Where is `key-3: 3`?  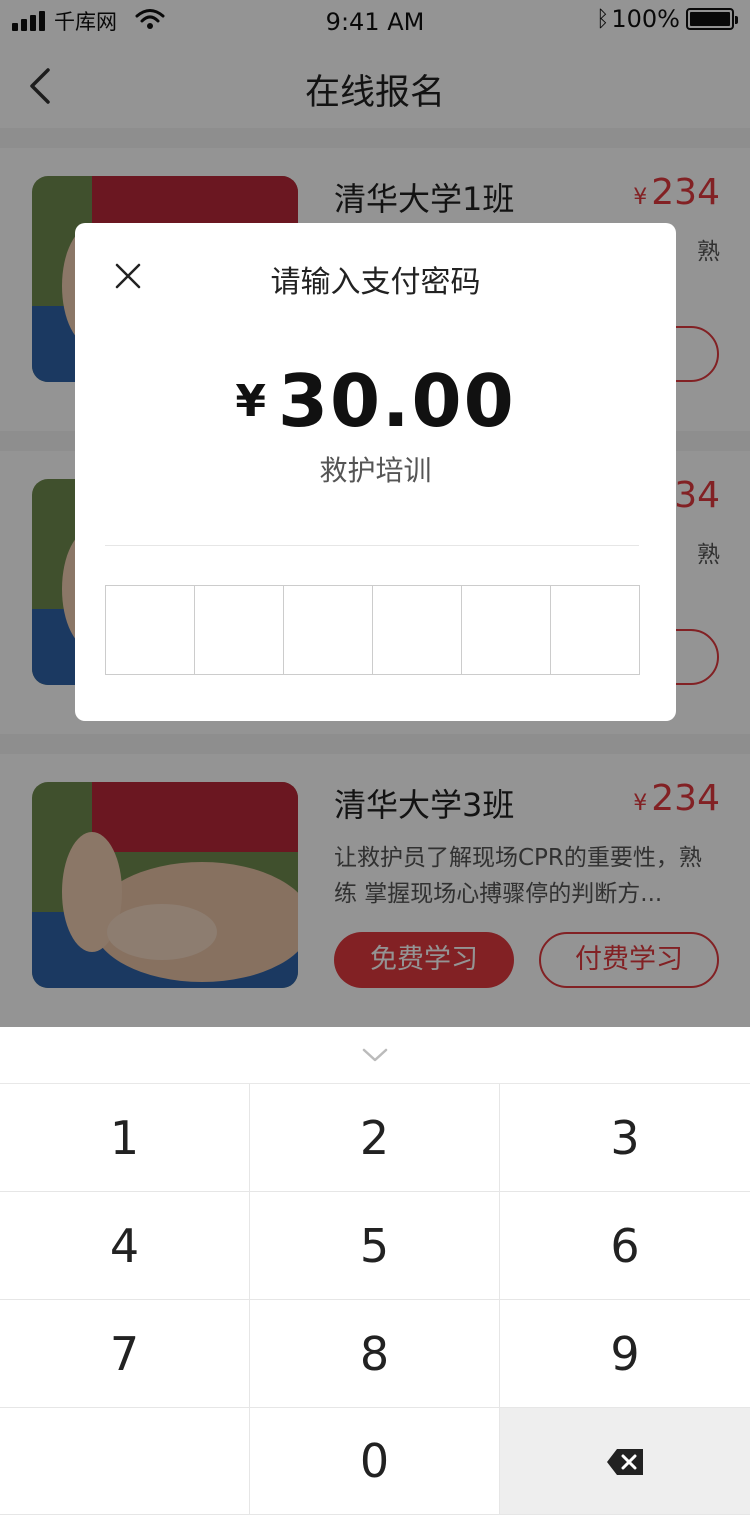
key-3: 3 is located at coordinates (625, 1138).